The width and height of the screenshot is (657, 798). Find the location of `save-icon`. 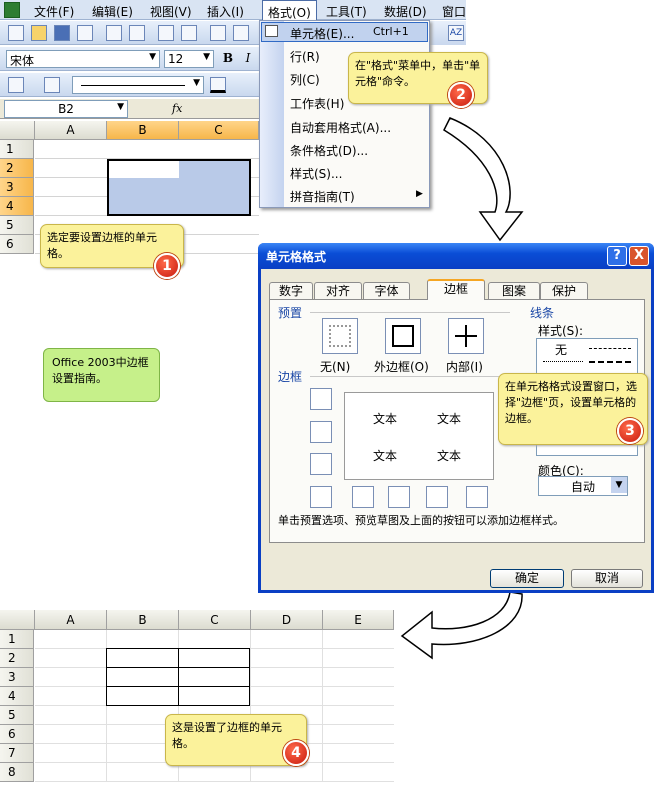

save-icon is located at coordinates (62, 33).